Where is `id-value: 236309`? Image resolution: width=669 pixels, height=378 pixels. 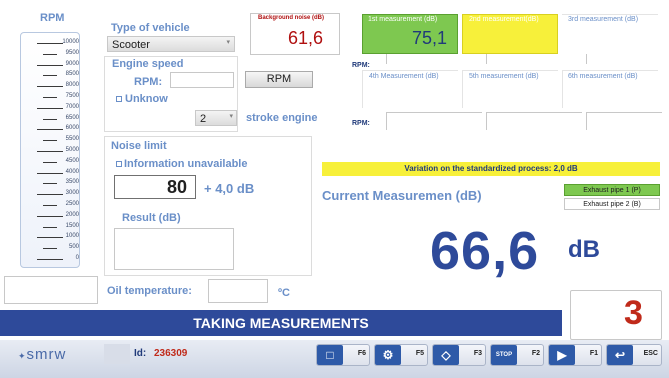
id-value: 236309 is located at coordinates (171, 353).